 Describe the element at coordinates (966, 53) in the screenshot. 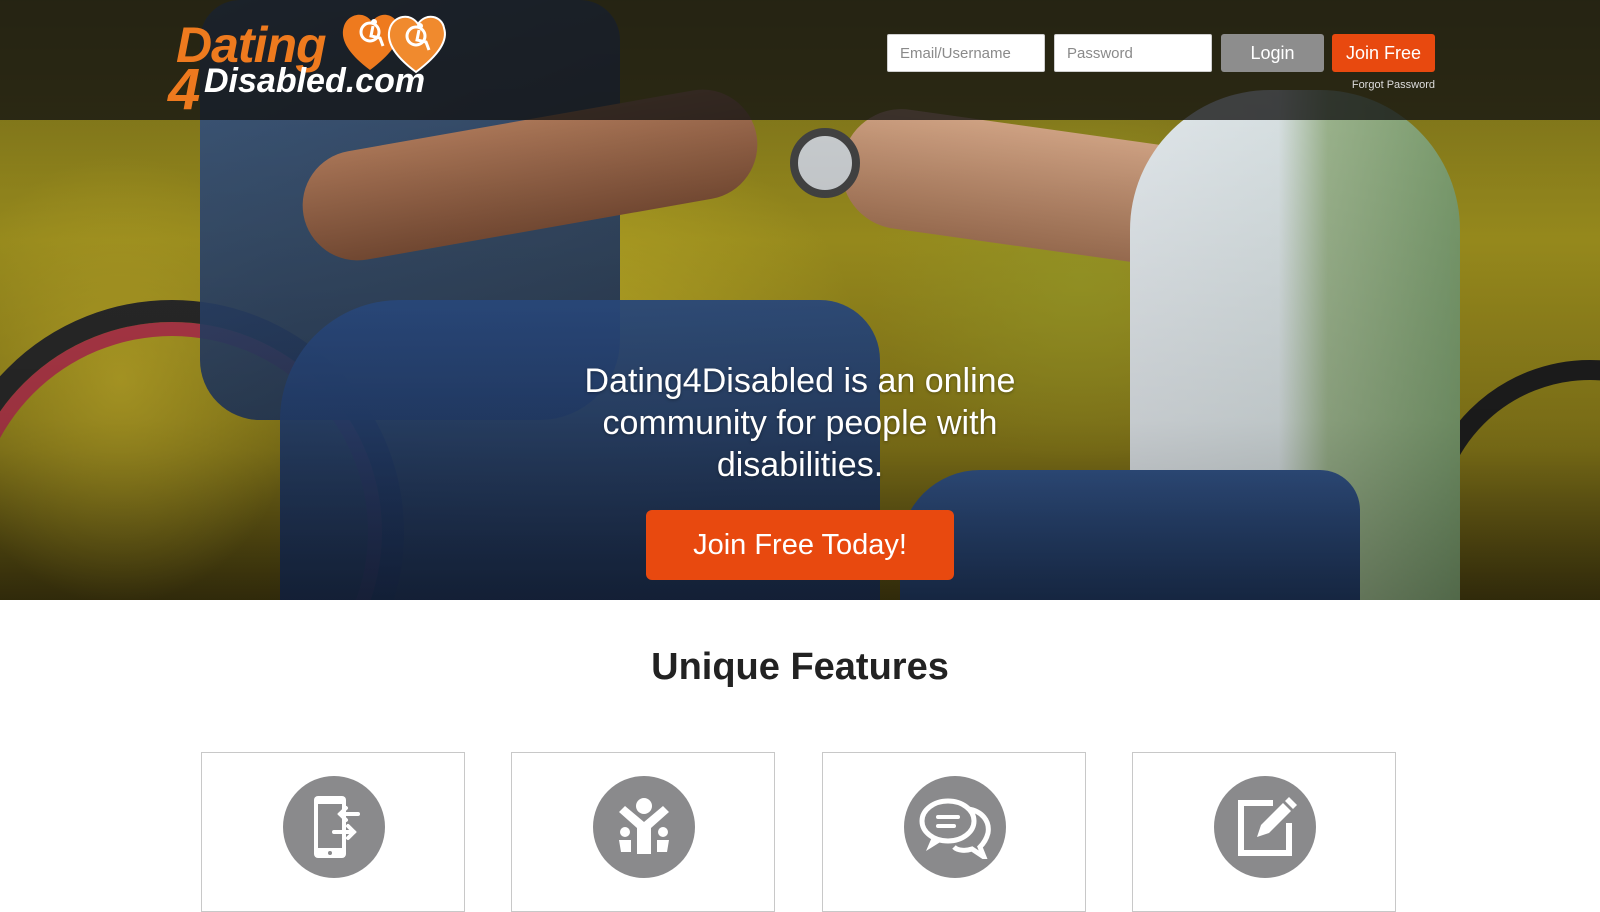

I see `email-username-input` at that location.